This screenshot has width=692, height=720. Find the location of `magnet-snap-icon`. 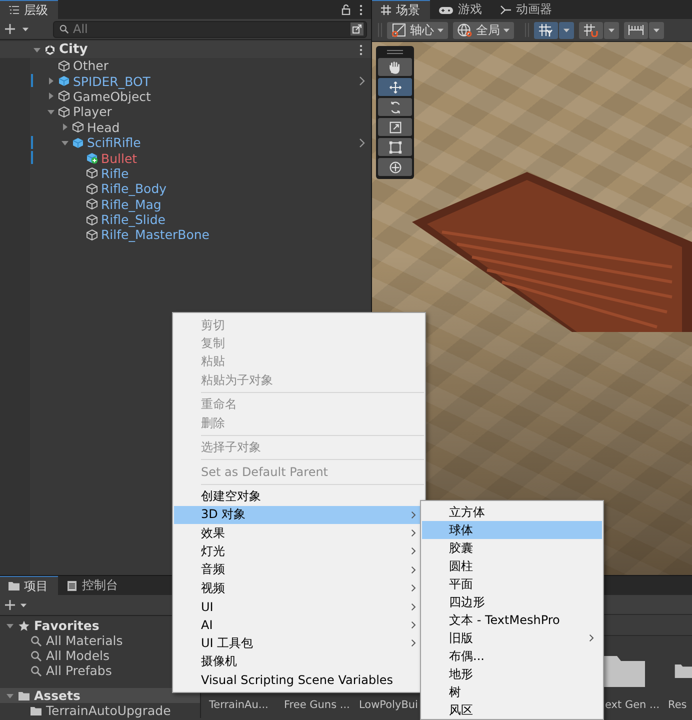

magnet-snap-icon is located at coordinates (591, 30).